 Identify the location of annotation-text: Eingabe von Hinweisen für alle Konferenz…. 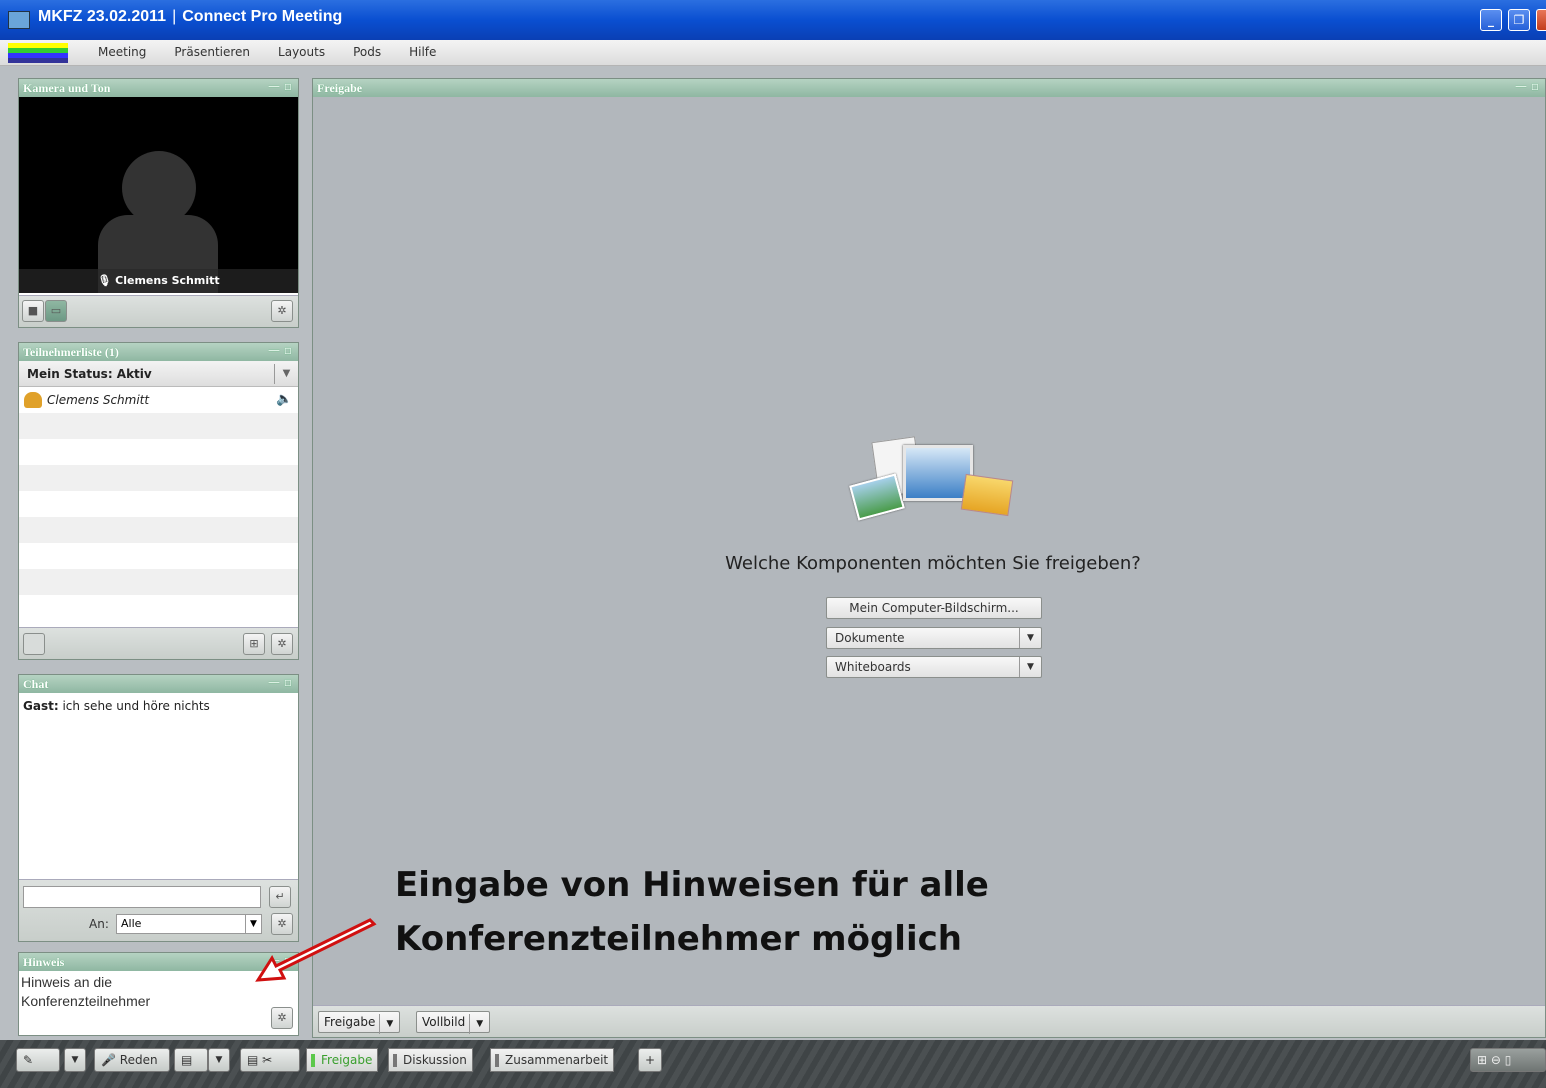
(692, 912).